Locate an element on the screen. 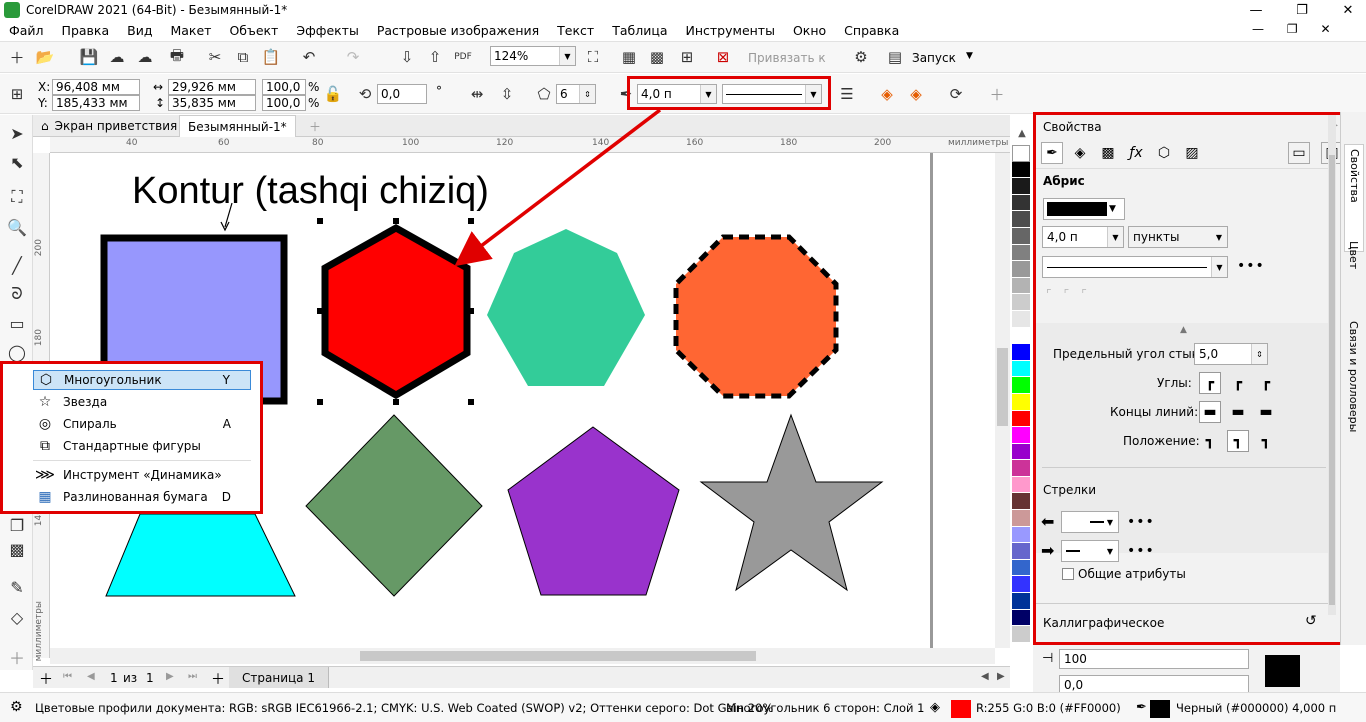 The image size is (1366, 722). diamond-shape is located at coordinates (394, 505).